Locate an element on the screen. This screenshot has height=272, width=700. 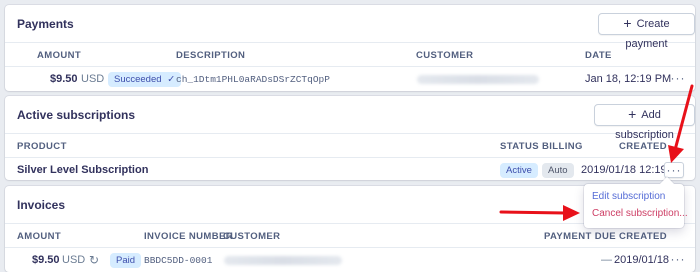
subscription-product: Silver Level Subscription is located at coordinates (83, 170).